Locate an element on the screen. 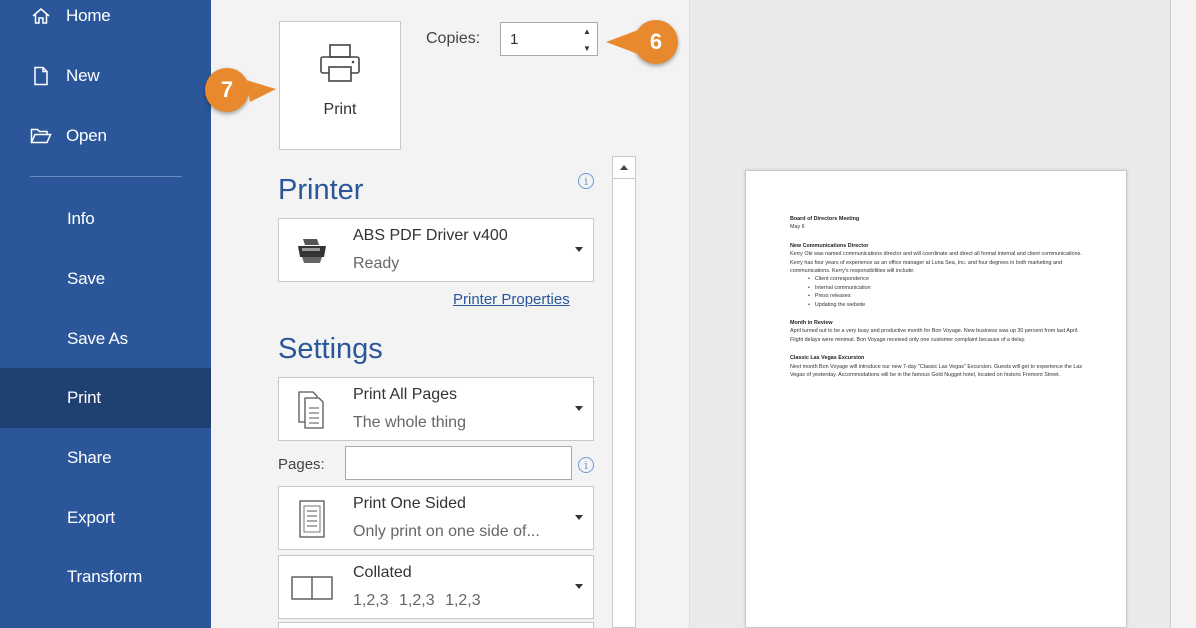 The width and height of the screenshot is (1196, 628). preview-section-title: Month in Review is located at coordinates (811, 323).